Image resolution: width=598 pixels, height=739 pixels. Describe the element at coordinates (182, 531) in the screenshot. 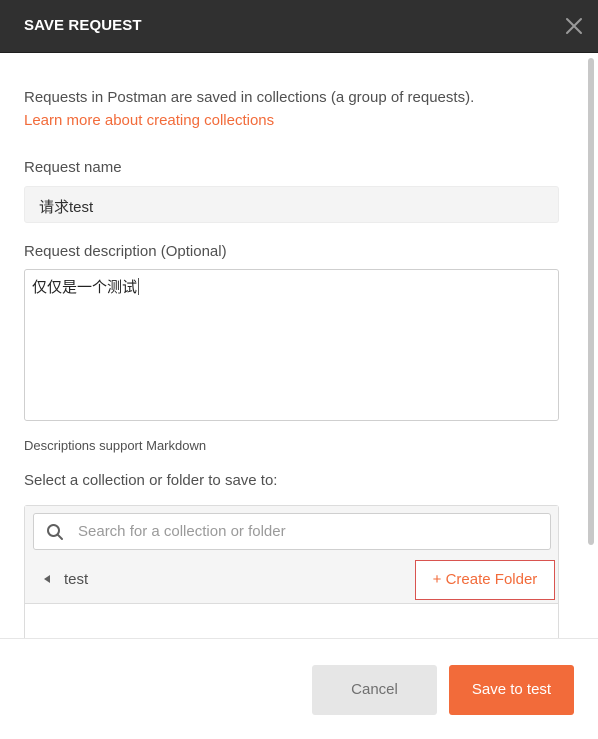

I see `search-placeholder: Search for a collection or folder` at that location.